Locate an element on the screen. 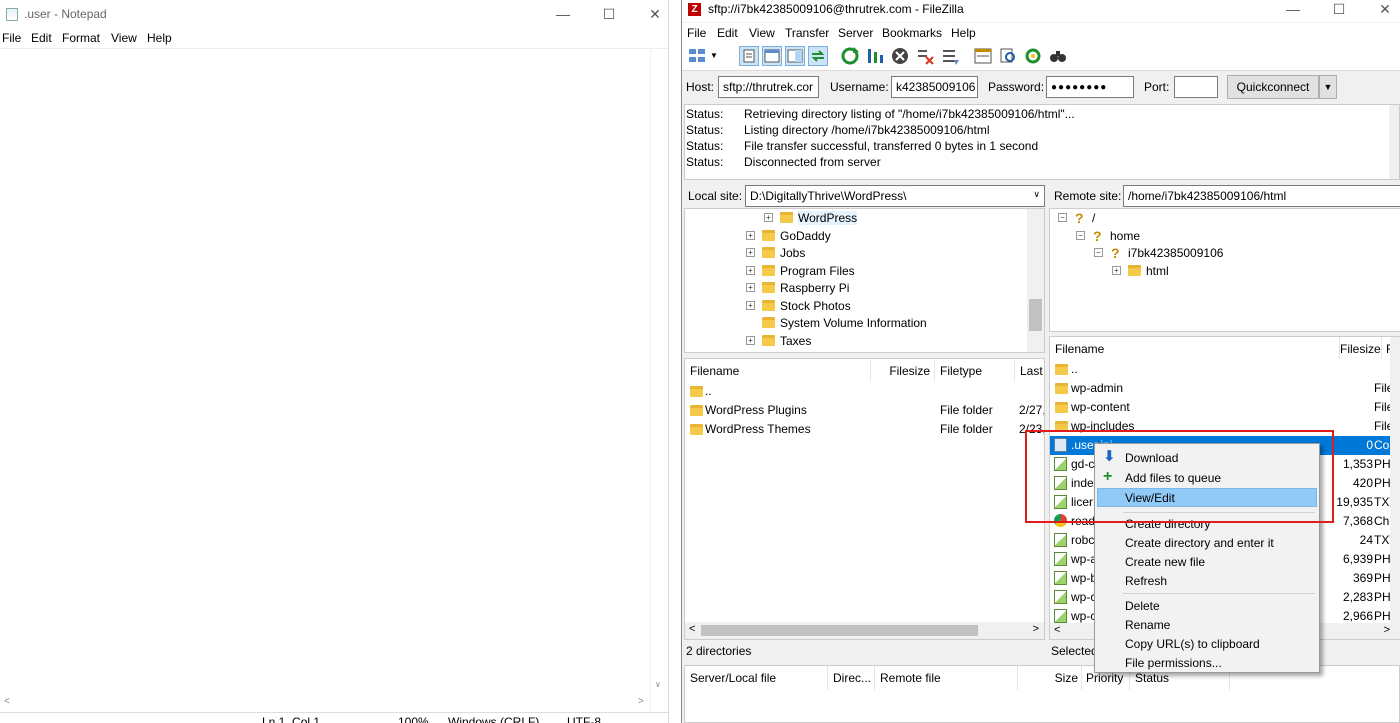 The width and height of the screenshot is (1400, 723). menu-edit: Edit is located at coordinates (41, 38).